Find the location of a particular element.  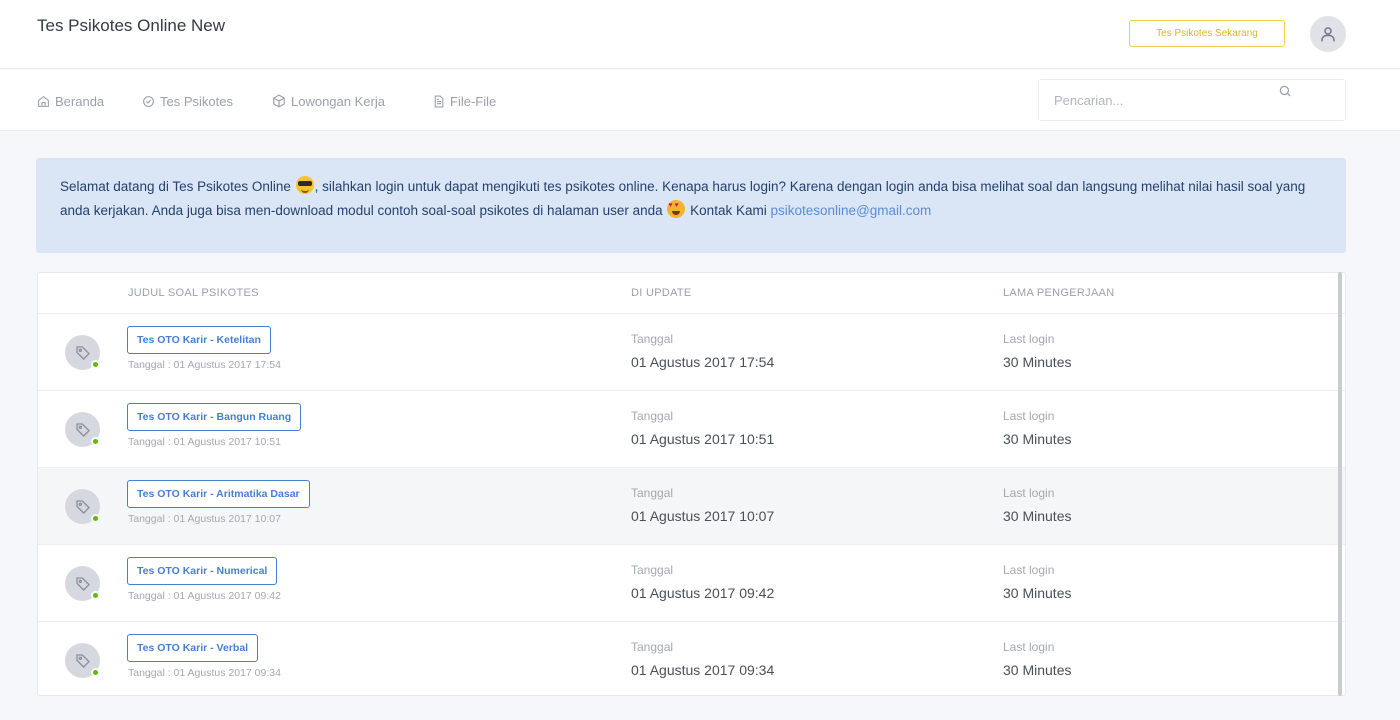

row-date-subtitle: Tanggal : 01 Agustus 2017 10:51 is located at coordinates (204, 442).